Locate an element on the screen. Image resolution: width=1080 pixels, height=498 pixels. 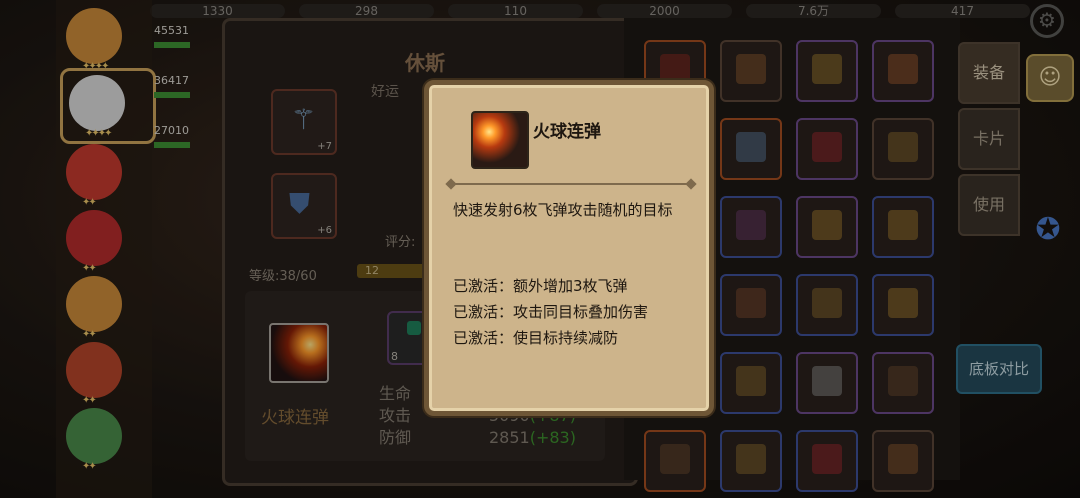
stat-atk-label: 攻击 is located at coordinates (395, 415).